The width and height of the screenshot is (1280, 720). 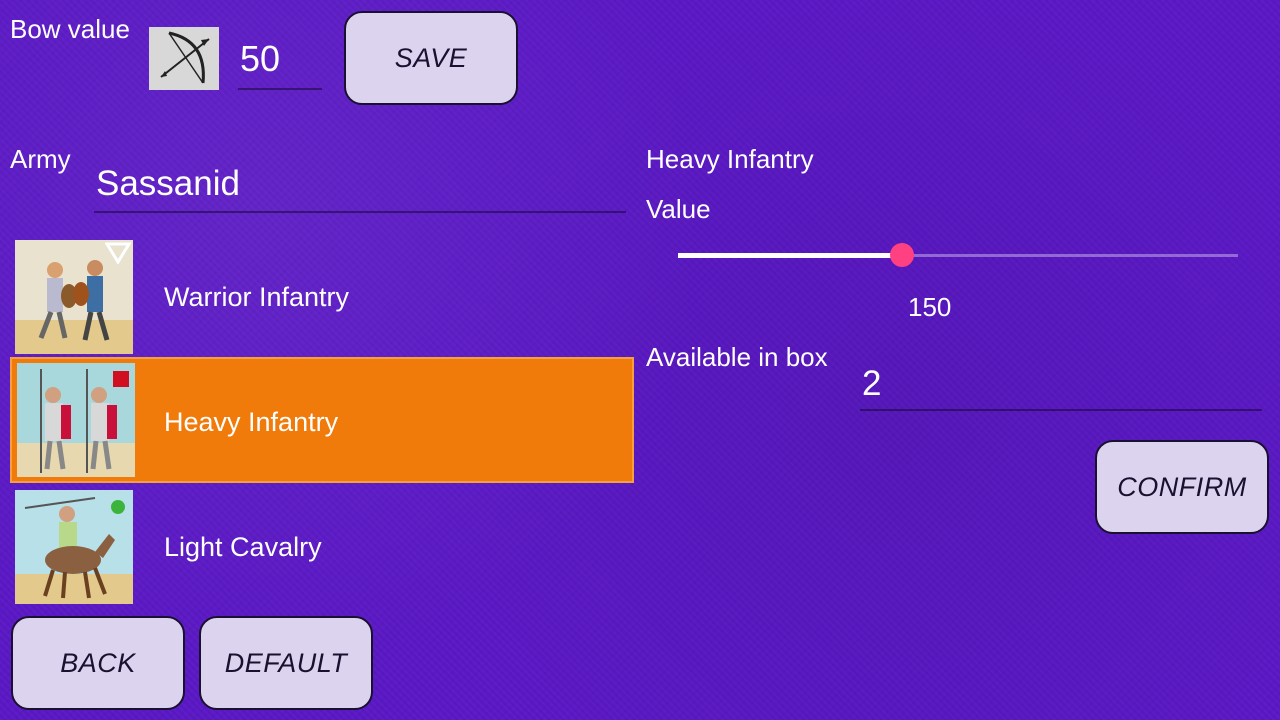 What do you see at coordinates (243, 546) in the screenshot?
I see `unit-name: Light Cavalry` at bounding box center [243, 546].